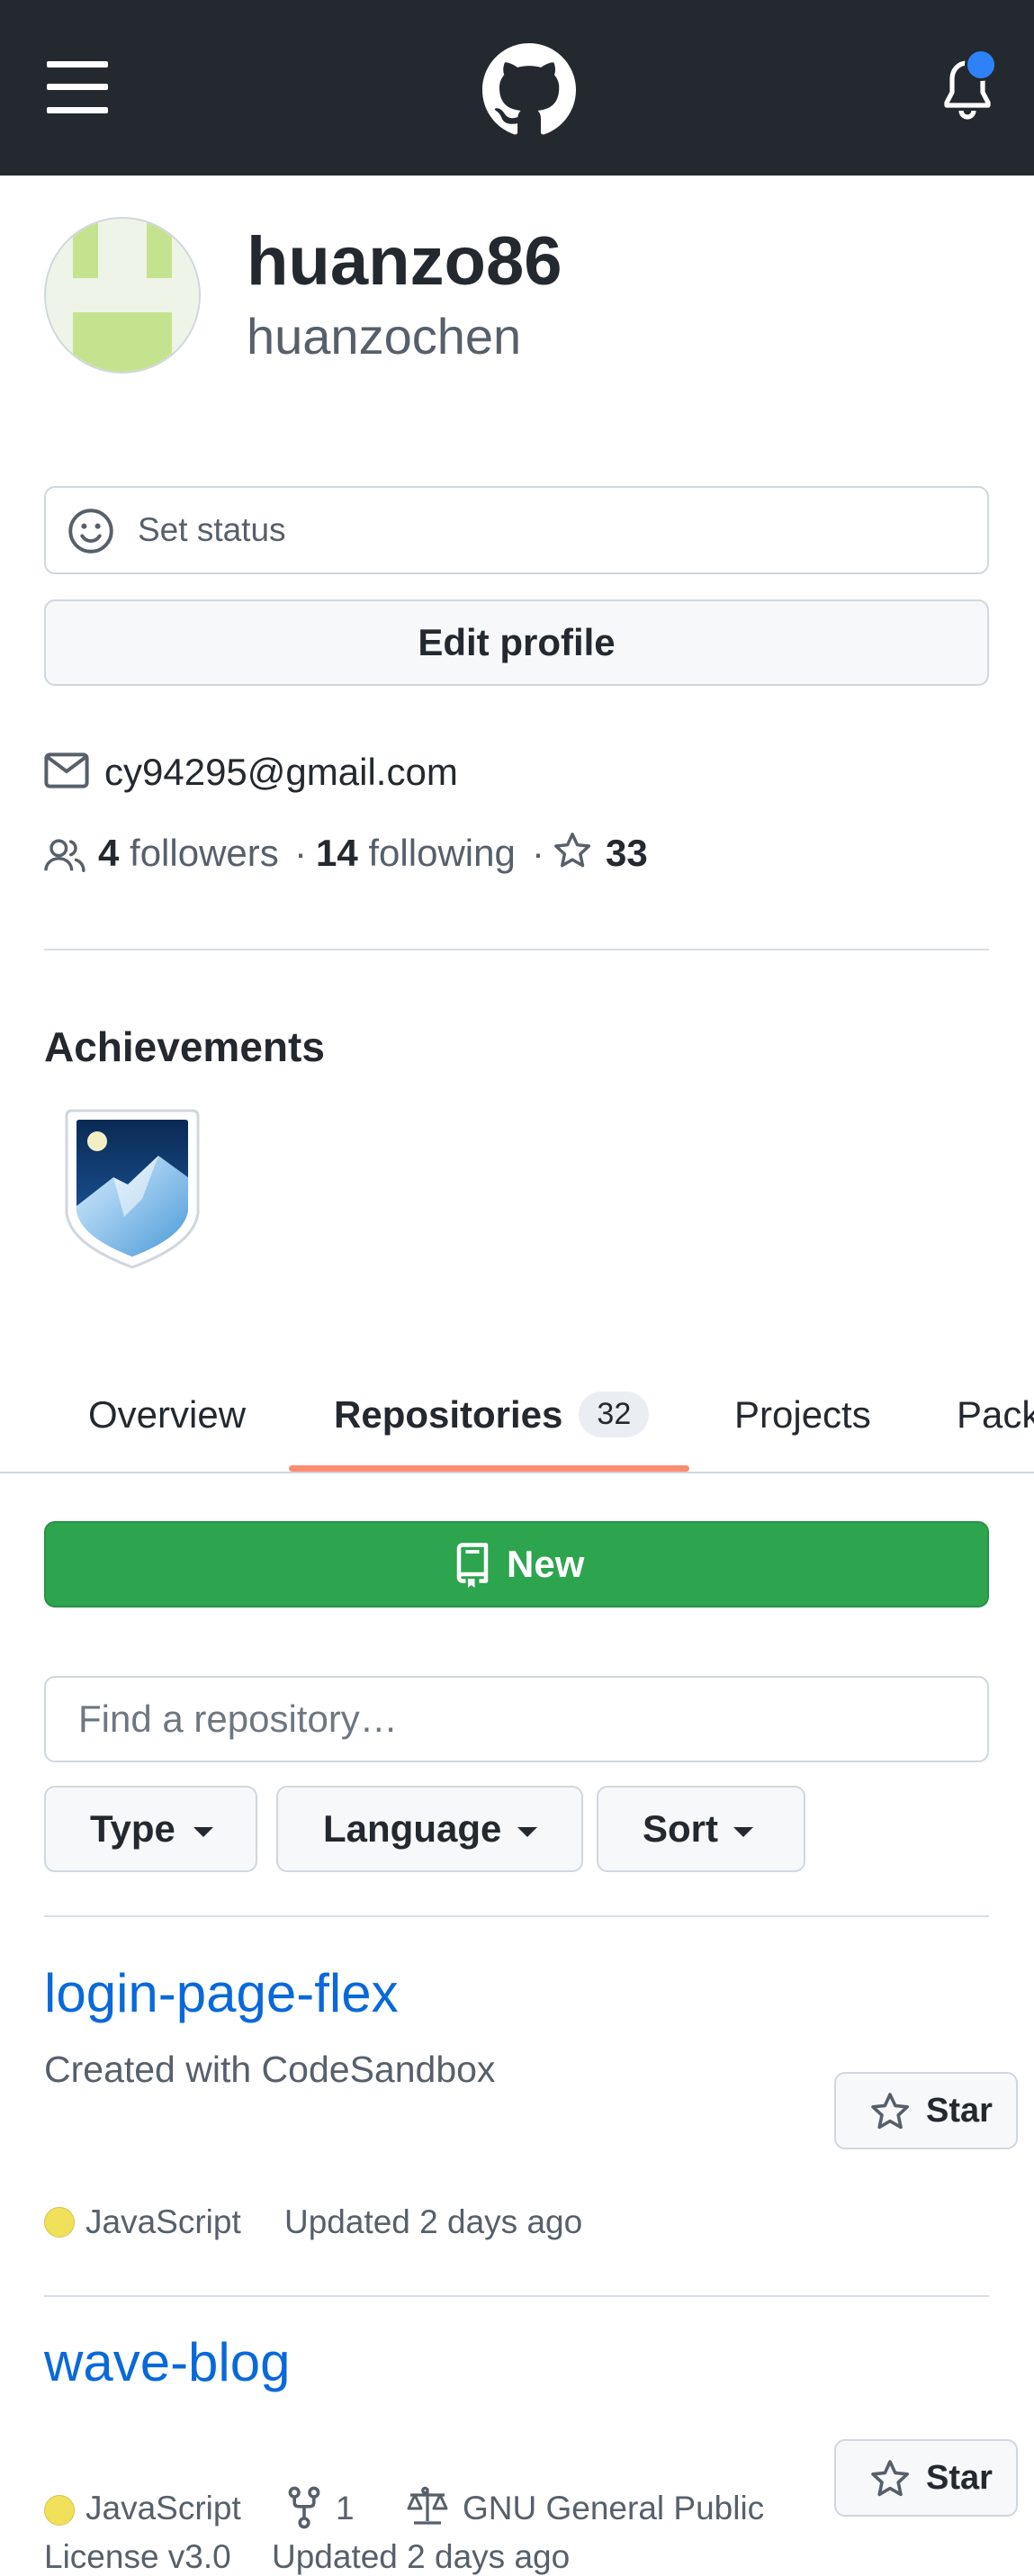 The height and width of the screenshot is (2576, 1034). I want to click on sort-filter-dropdown: Sort, so click(701, 1829).